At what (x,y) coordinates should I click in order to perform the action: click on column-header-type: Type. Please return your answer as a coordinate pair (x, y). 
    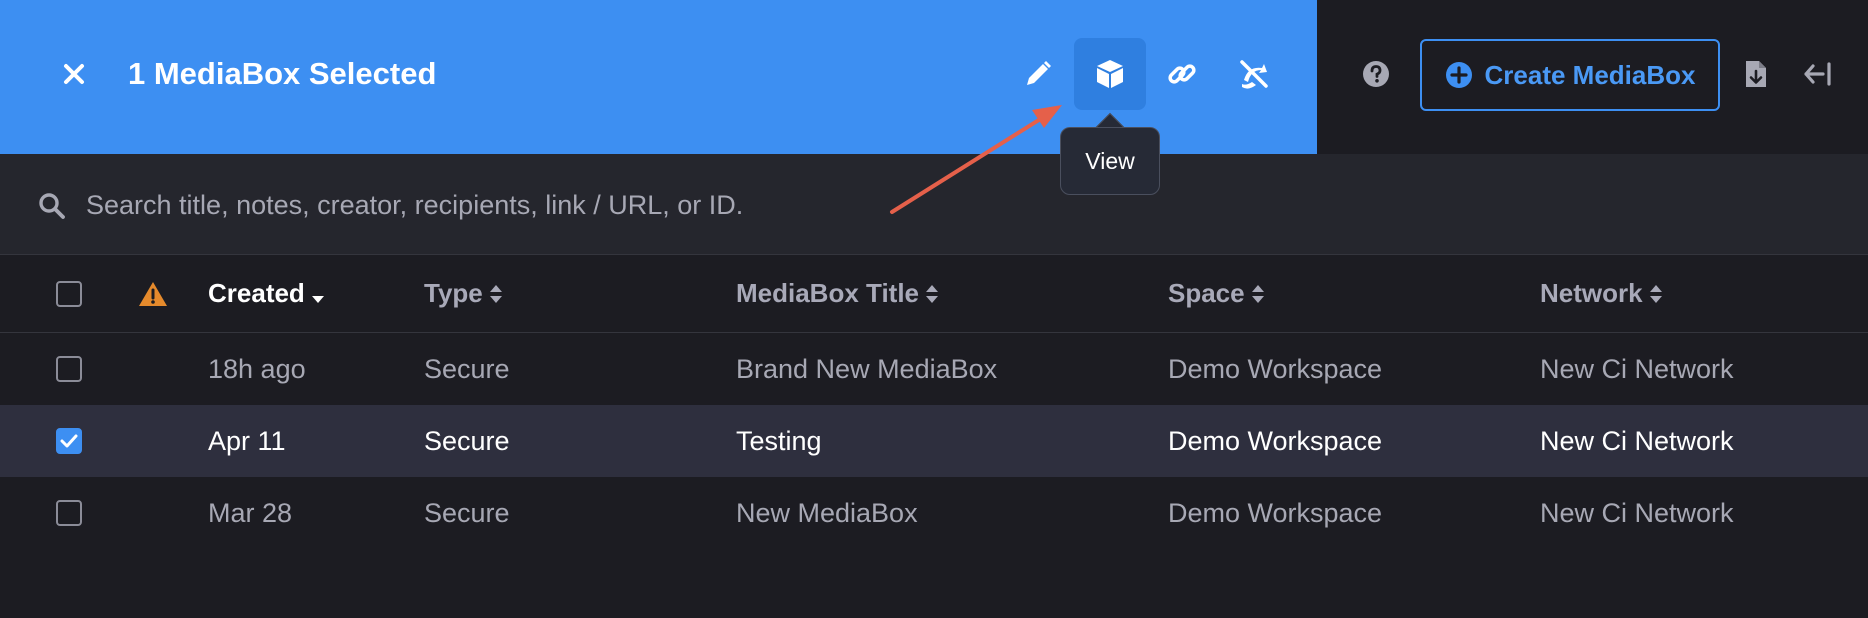
    Looking at the image, I should click on (463, 293).